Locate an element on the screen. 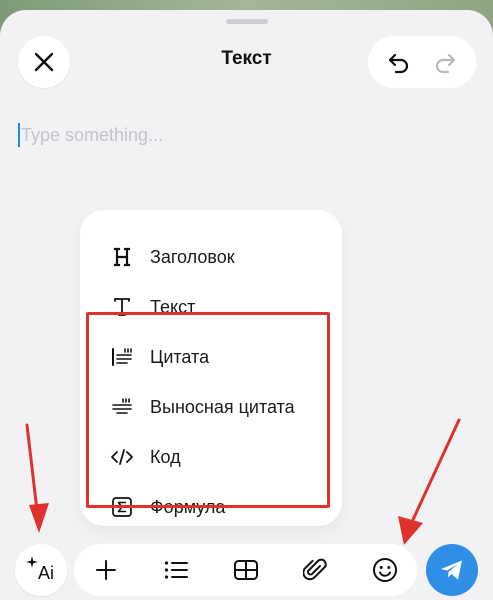 This screenshot has height=600, width=493. sheet-grabber is located at coordinates (247, 21).